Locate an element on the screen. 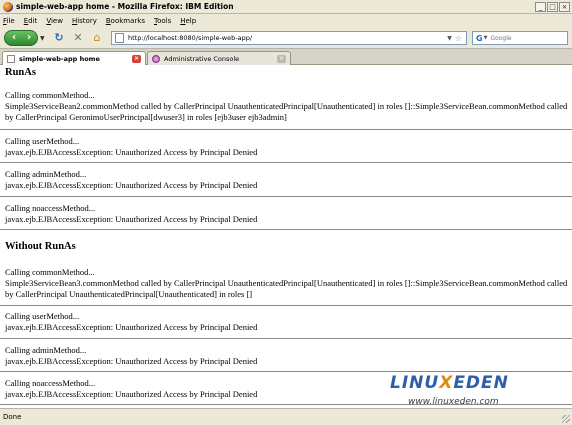  window-controls: _ □ × is located at coordinates (552, 6).